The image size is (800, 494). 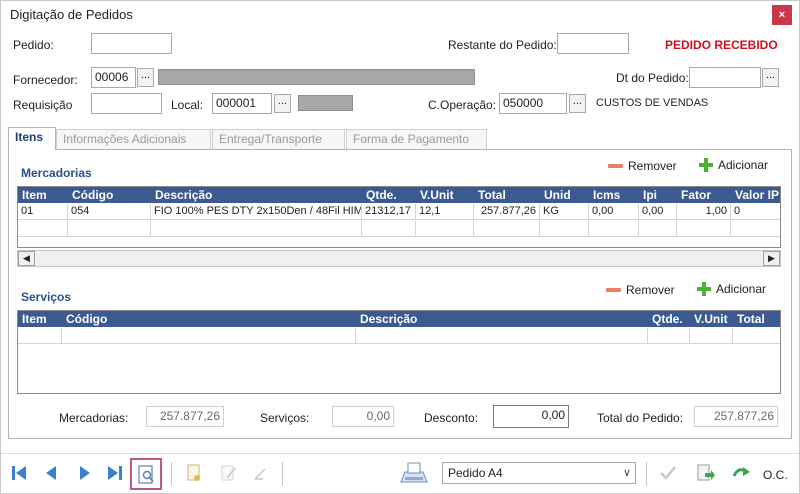 What do you see at coordinates (593, 43) in the screenshot?
I see `restante-input` at bounding box center [593, 43].